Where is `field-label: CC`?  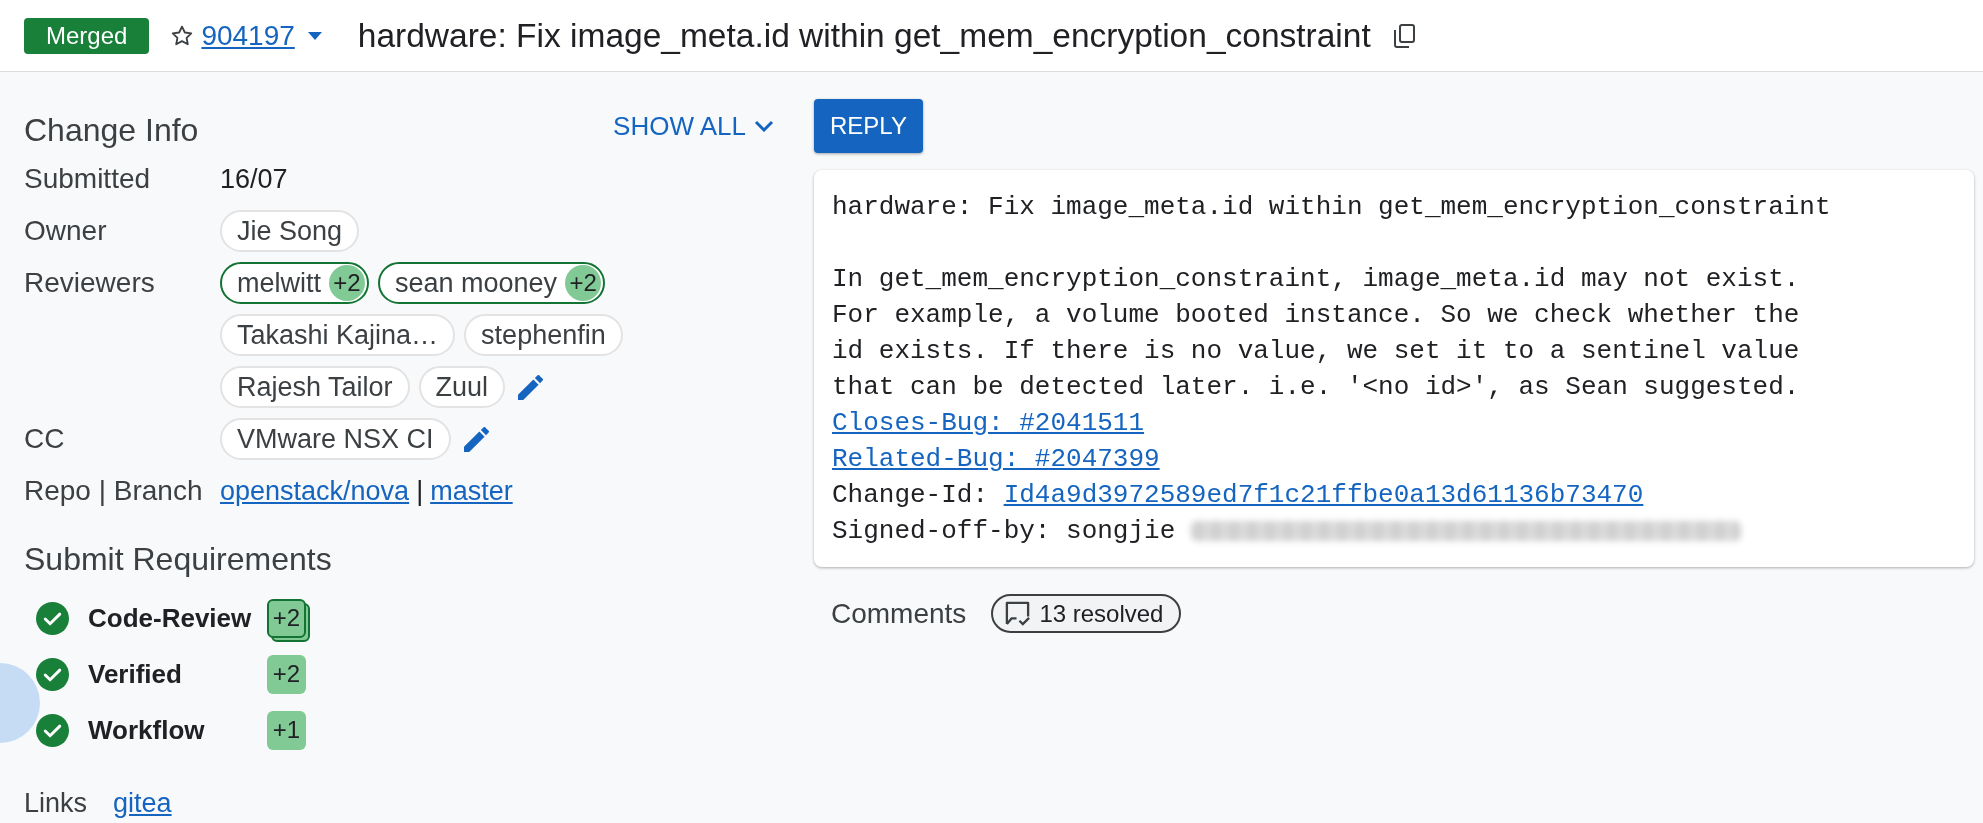
field-label: CC is located at coordinates (45, 439).